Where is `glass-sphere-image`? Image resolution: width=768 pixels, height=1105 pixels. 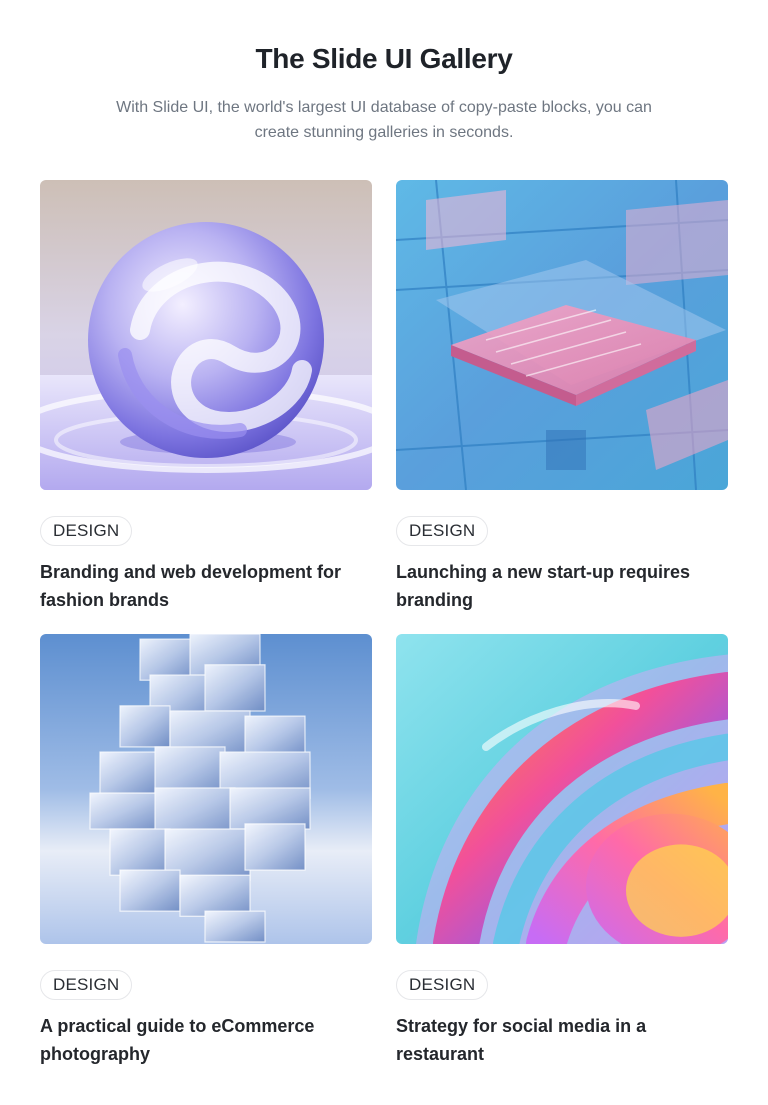 glass-sphere-image is located at coordinates (206, 335).